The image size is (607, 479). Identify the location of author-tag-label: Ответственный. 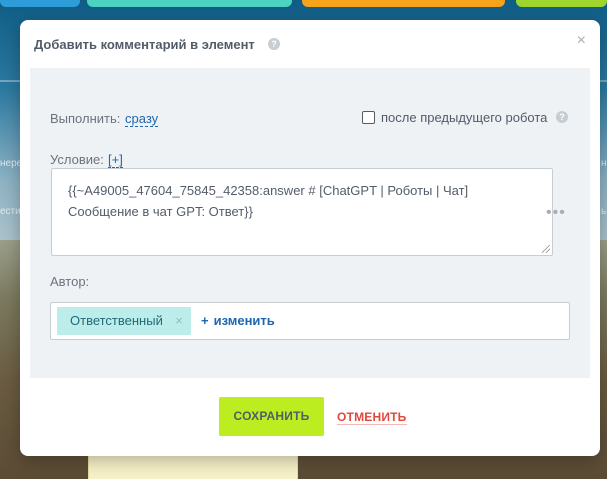
(116, 320).